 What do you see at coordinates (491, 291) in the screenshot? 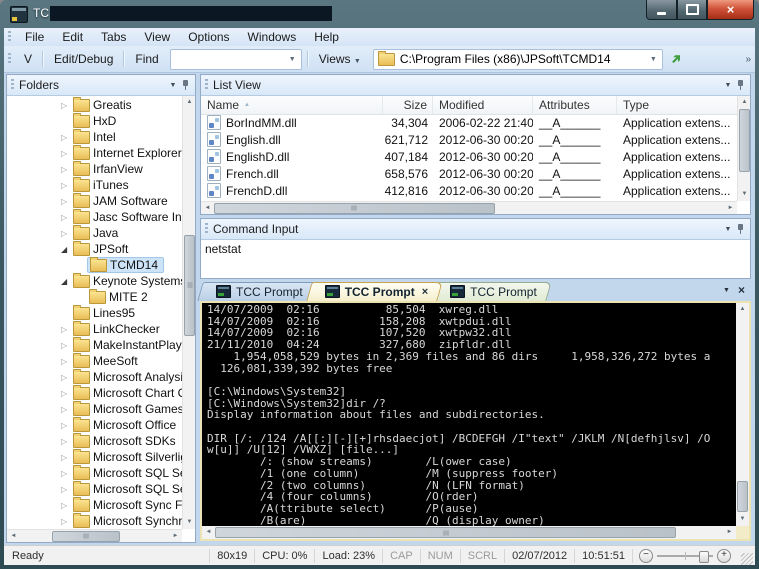
I see `tab-tcc-prompt-3: TCC Prompt` at bounding box center [491, 291].